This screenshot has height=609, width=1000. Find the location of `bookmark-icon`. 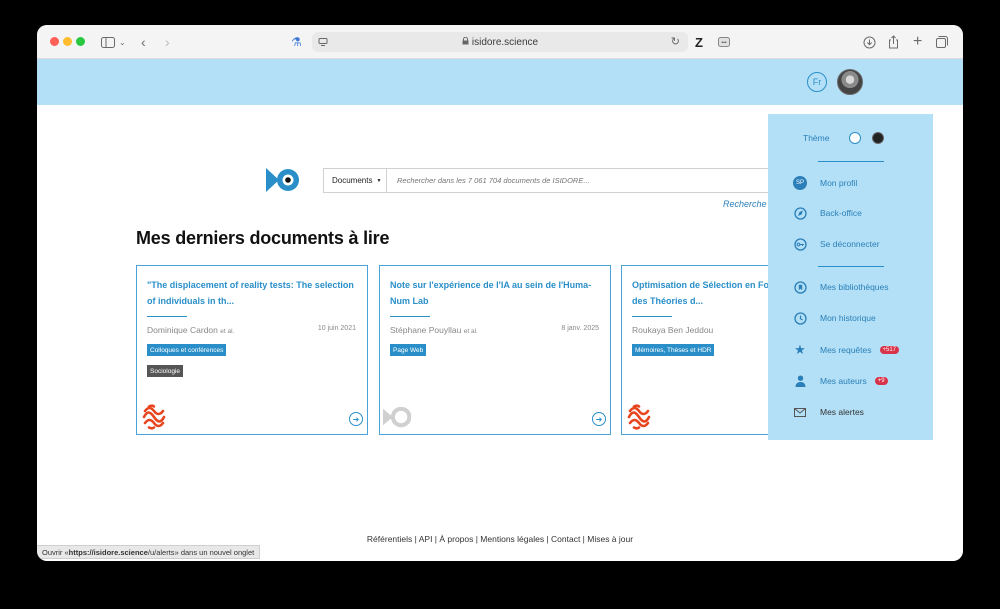

bookmark-icon is located at coordinates (800, 287).